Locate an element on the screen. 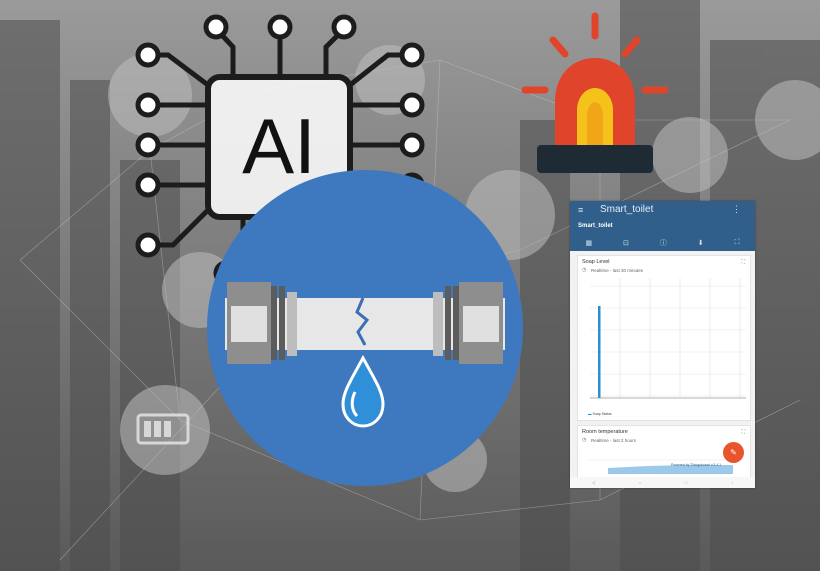 This screenshot has width=820, height=571. tab-device-icon: ⊡ is located at coordinates (626, 243).